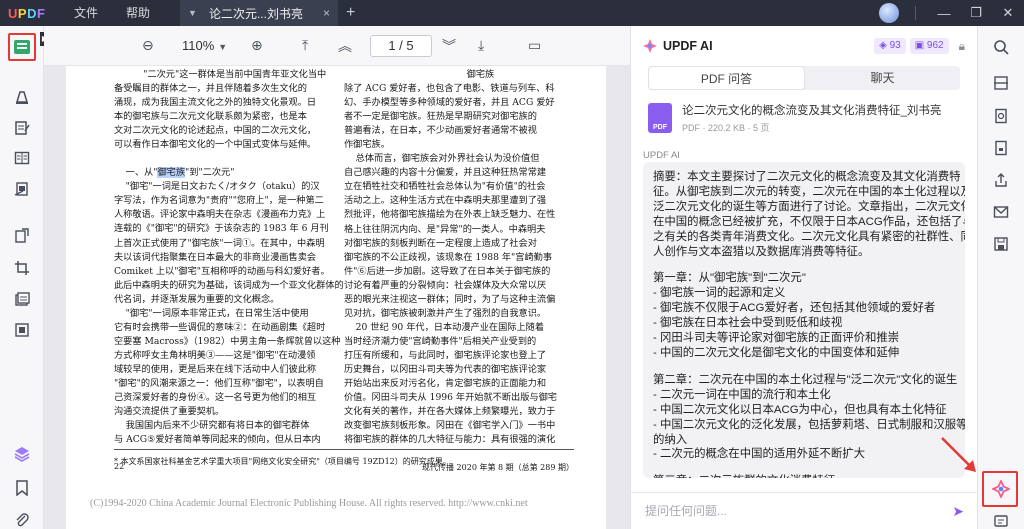 This screenshot has height=529, width=1024. What do you see at coordinates (440, 117) in the screenshot?
I see `document-line: 者不一定是御宅族。狂热是早期研究对御宅族的` at bounding box center [440, 117].